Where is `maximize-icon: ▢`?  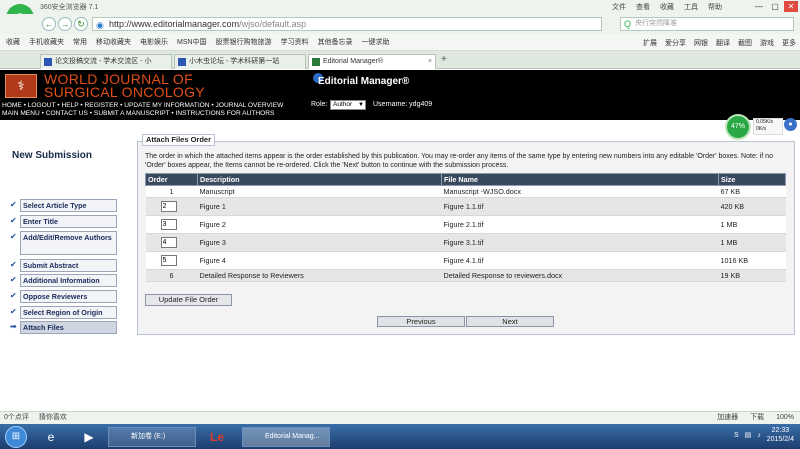 maximize-icon: ▢ is located at coordinates (775, 6).